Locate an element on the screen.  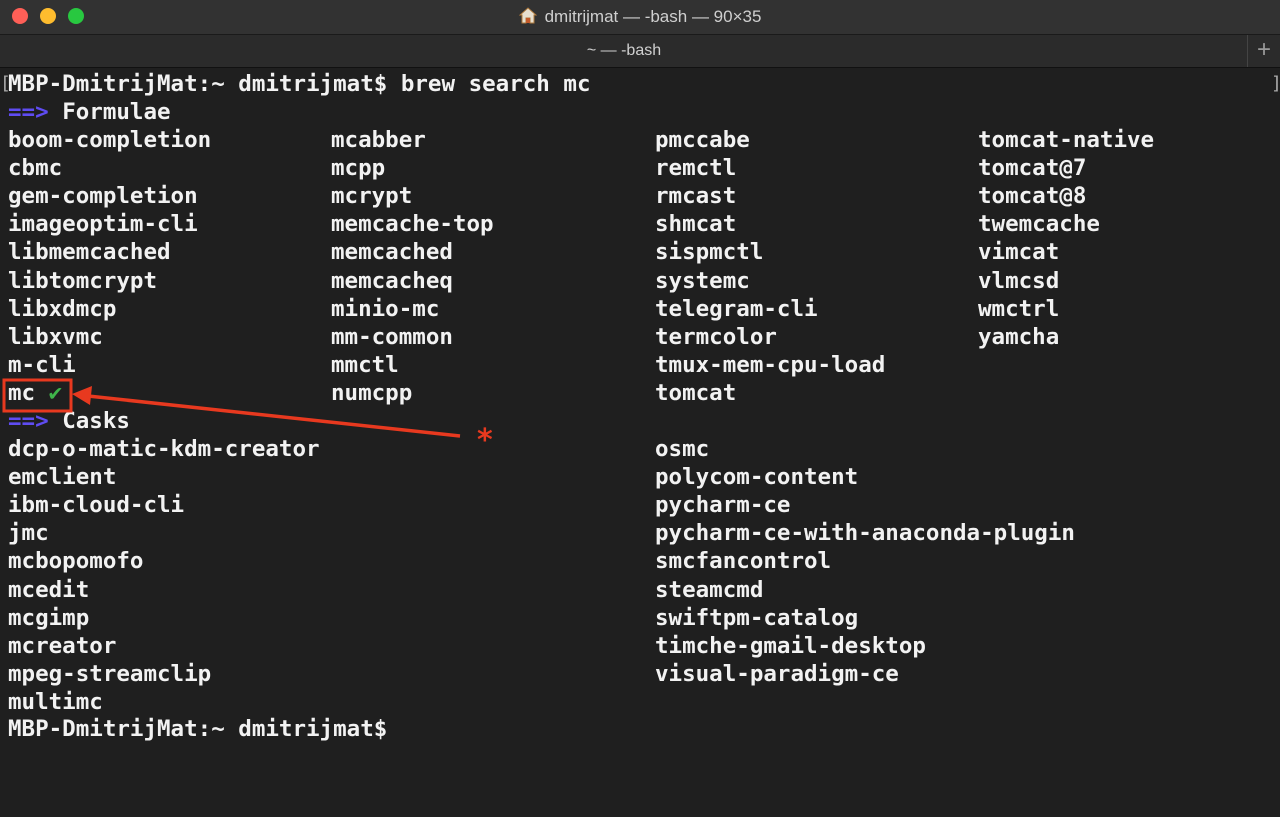
annotation-asterisk: * is located at coordinates (485, 440).